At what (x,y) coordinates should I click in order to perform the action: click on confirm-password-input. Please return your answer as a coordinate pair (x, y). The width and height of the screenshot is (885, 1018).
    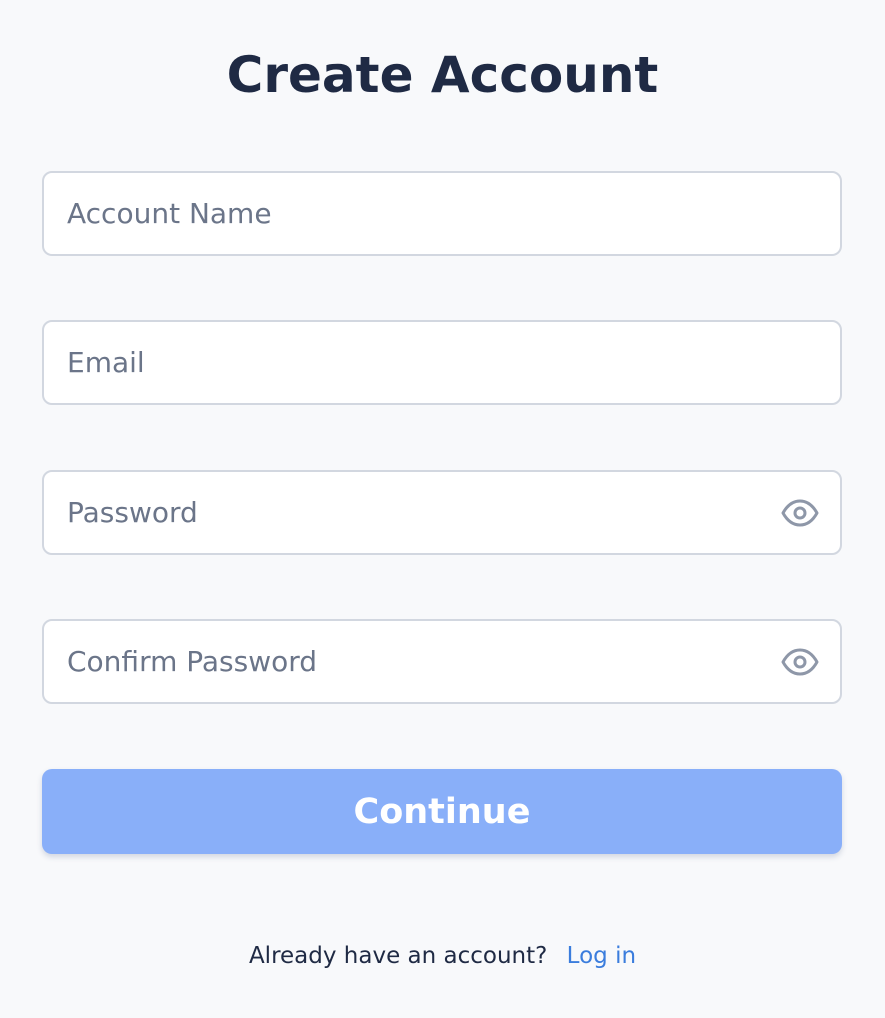
    Looking at the image, I should click on (442, 661).